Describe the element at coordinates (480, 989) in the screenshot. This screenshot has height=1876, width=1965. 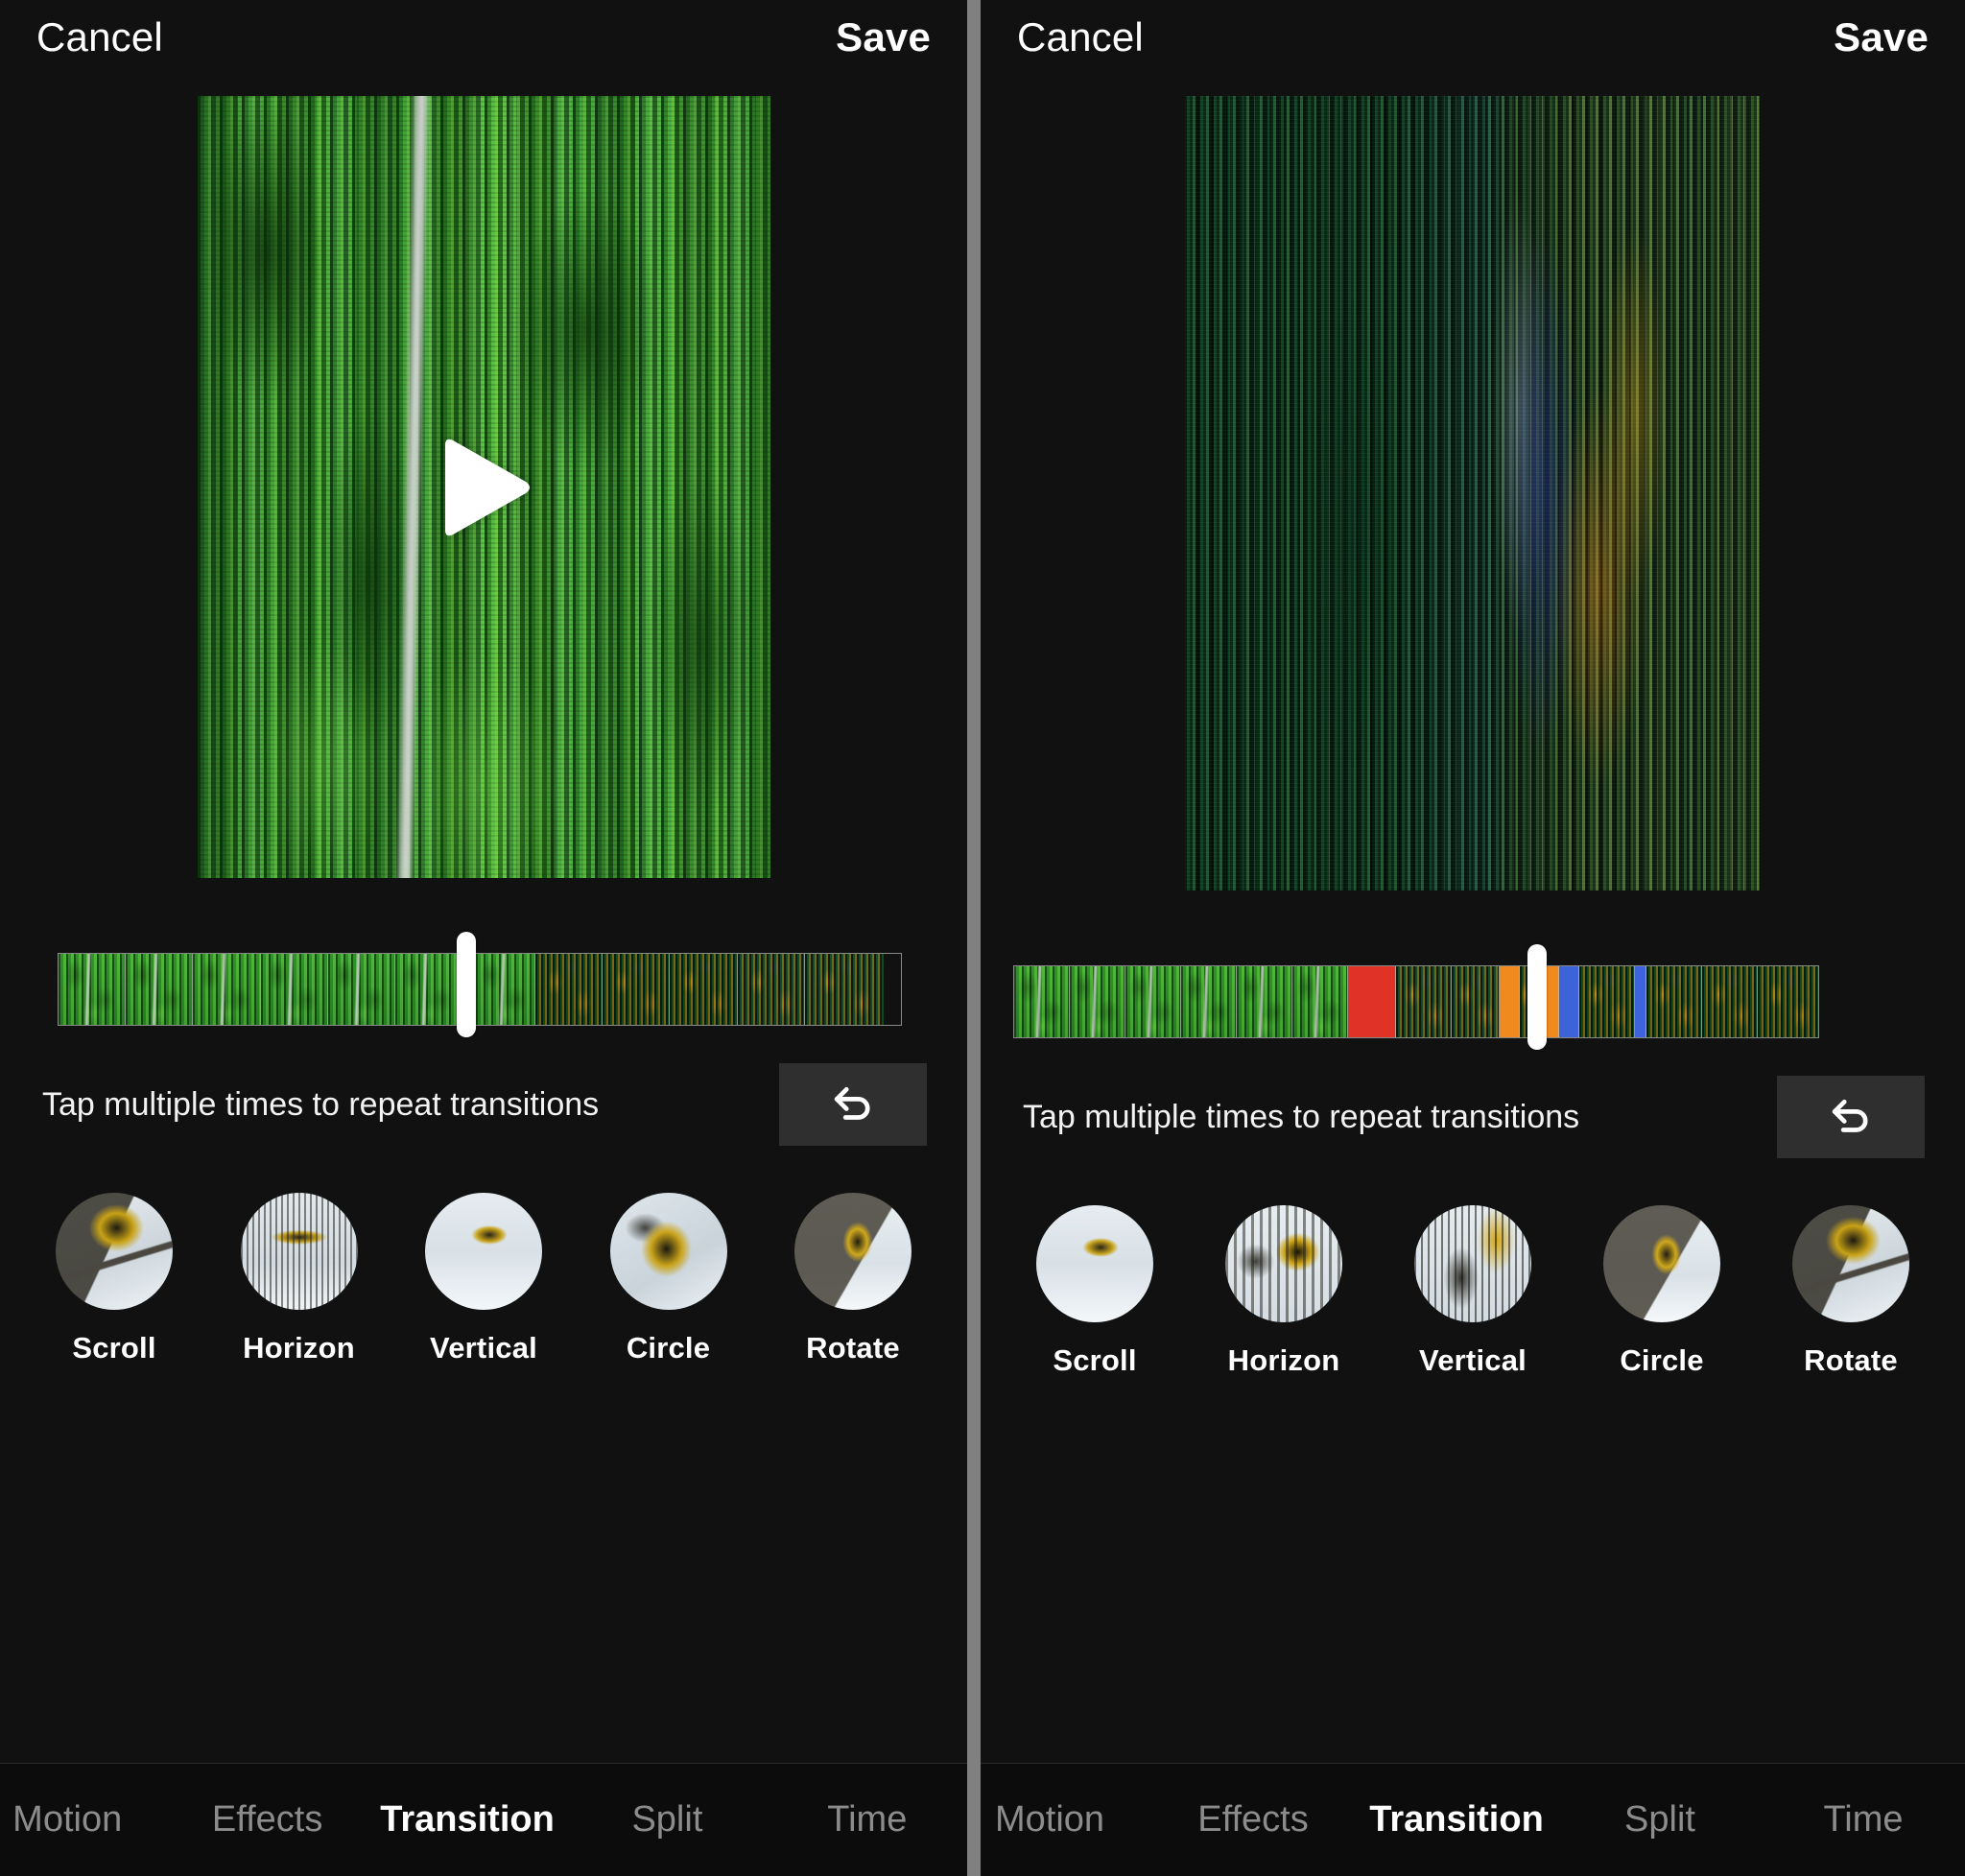
I see `filmstrip-left` at that location.